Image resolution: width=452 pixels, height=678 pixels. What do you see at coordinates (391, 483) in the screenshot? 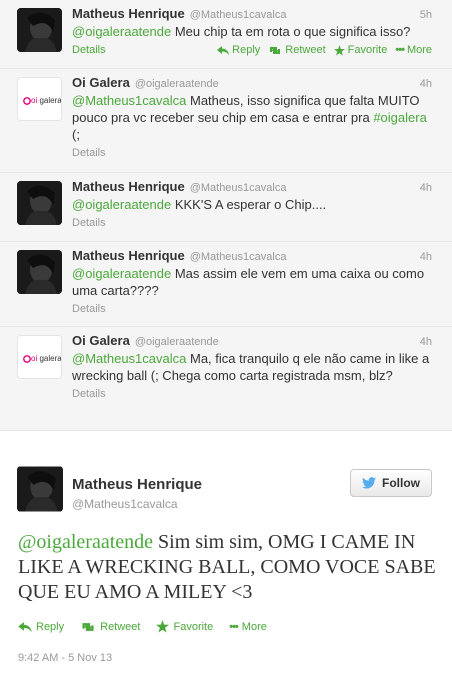
I see `follow-button: Follow` at bounding box center [391, 483].